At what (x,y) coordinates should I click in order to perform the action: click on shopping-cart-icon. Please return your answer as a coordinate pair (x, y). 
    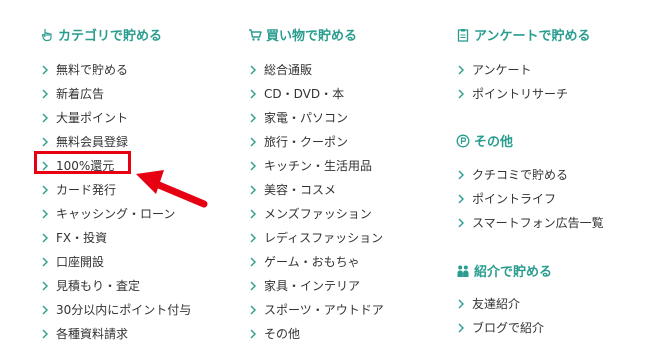
    Looking at the image, I should click on (255, 35).